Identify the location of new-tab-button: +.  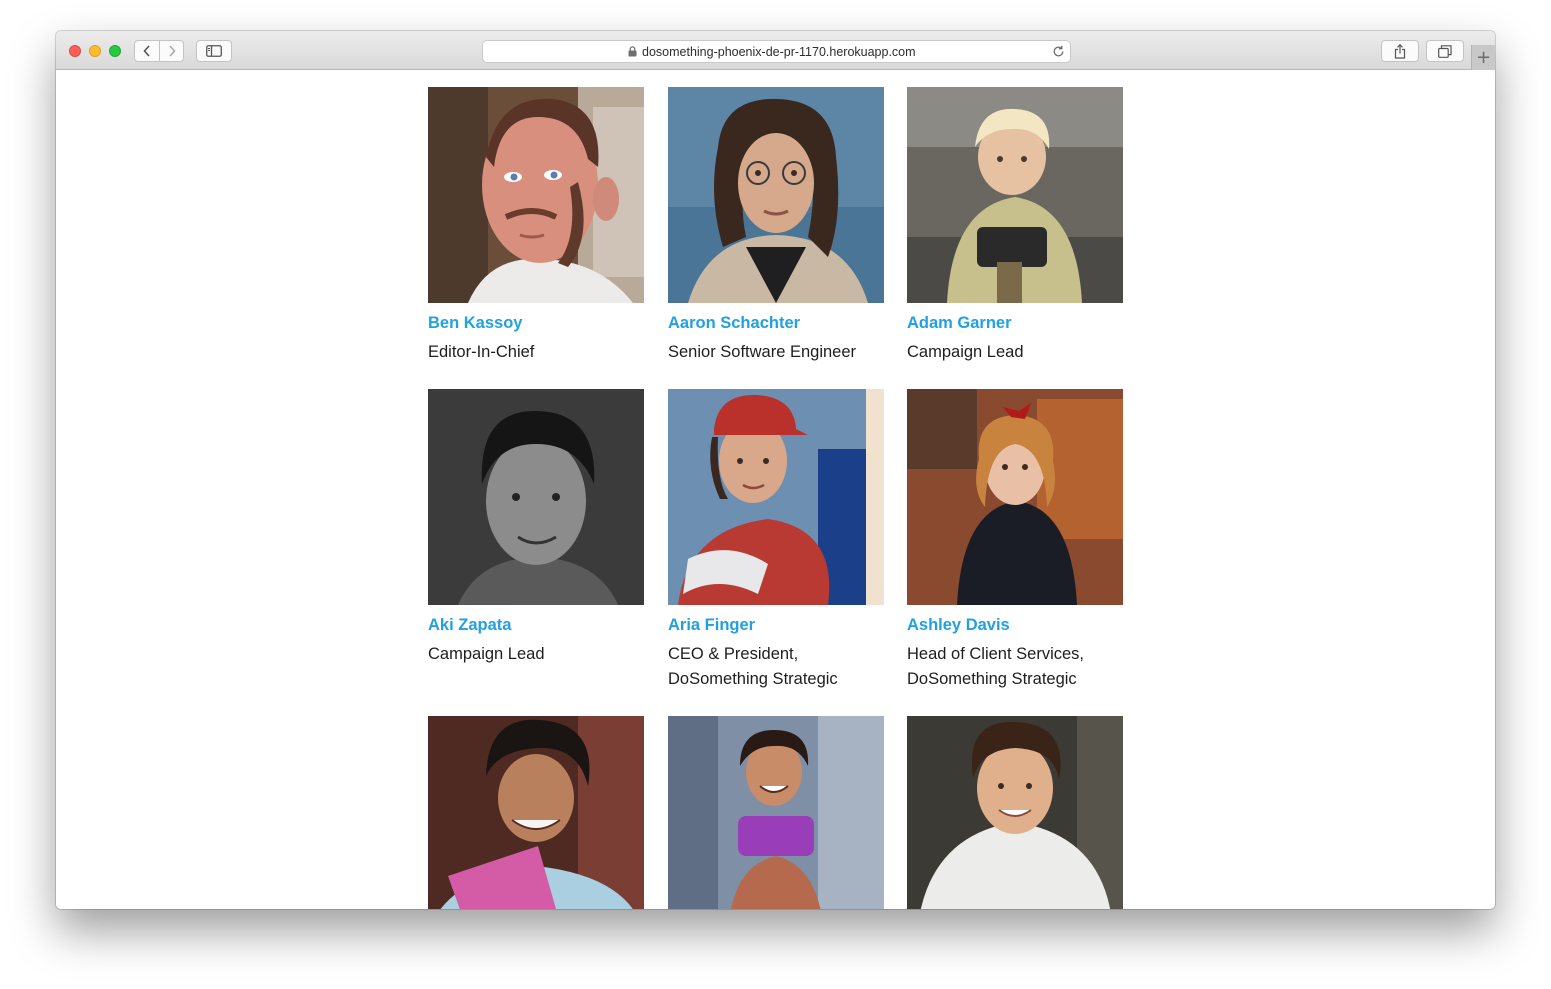
(1483, 57).